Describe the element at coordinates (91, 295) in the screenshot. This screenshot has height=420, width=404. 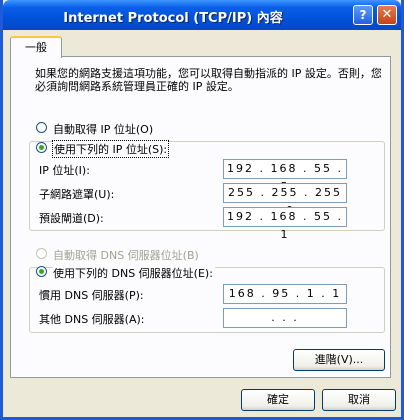
I see `preferred-dns-label: 慣用 DNS 伺服器(P):` at that location.